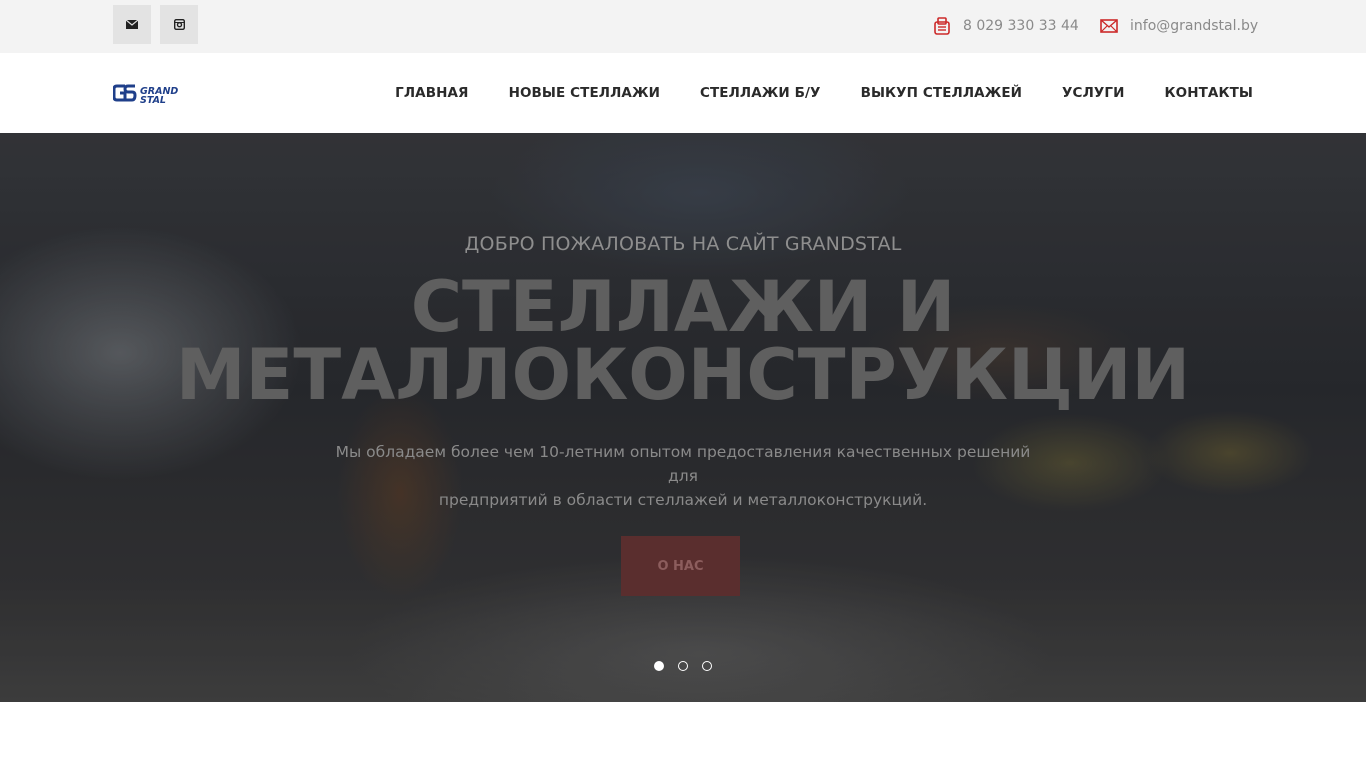  What do you see at coordinates (941, 93) in the screenshot?
I see `nav-shelving-buyback: ВЫКУП СТЕЛЛАЖЕЙ` at bounding box center [941, 93].